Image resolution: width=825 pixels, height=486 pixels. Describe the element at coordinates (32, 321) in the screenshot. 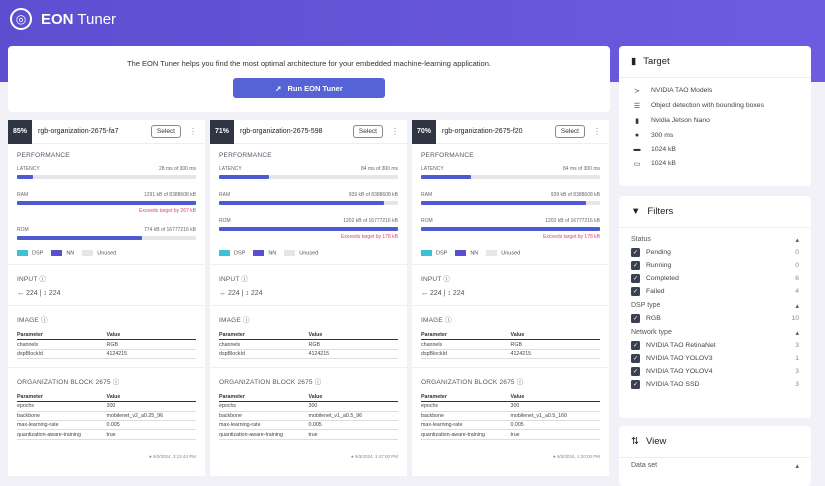

I see `image-heading: IMAGE ⓘ` at that location.